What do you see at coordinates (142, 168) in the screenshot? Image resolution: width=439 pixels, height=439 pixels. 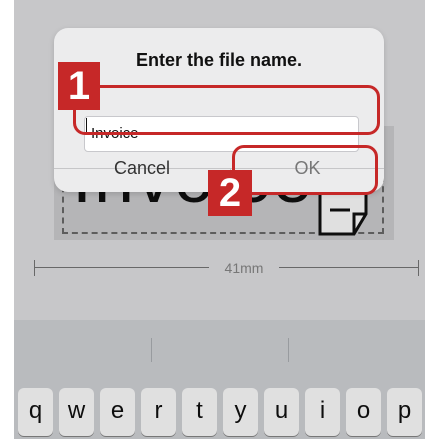 I see `cancel-button: Cancel` at bounding box center [142, 168].